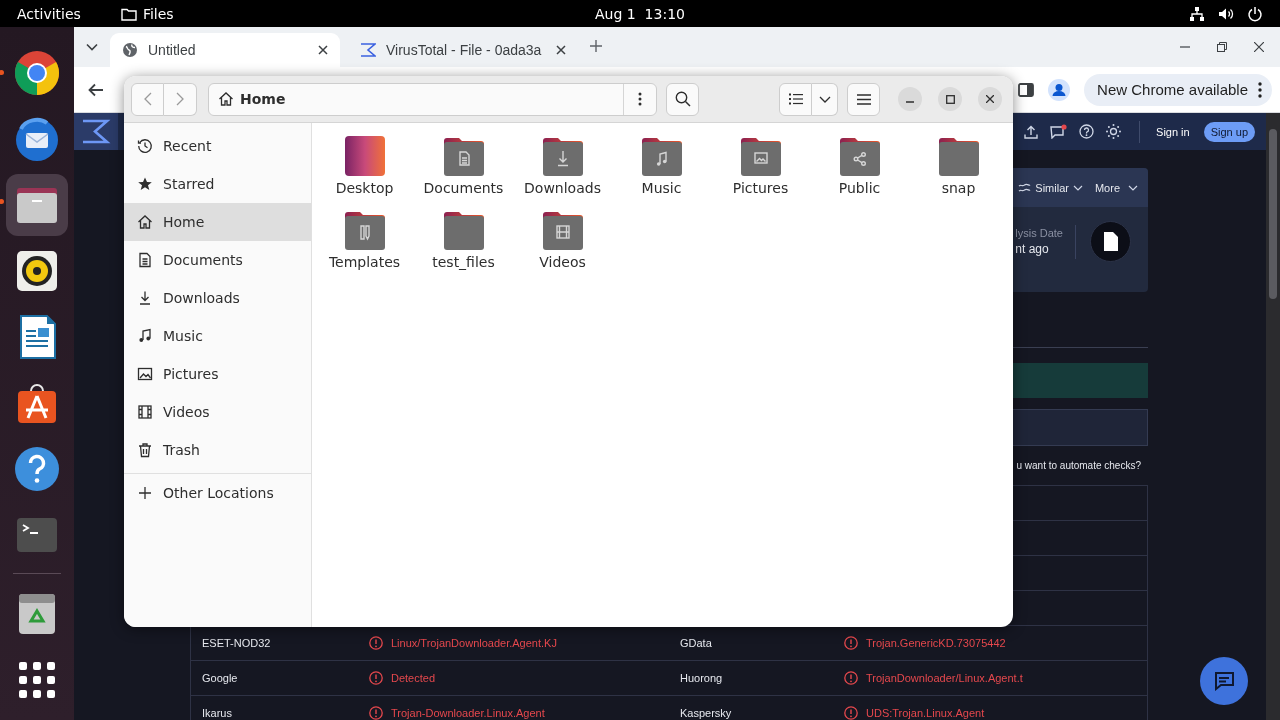 This screenshot has width=1280, height=720. Describe the element at coordinates (1222, 47) in the screenshot. I see `restore-icon` at that location.